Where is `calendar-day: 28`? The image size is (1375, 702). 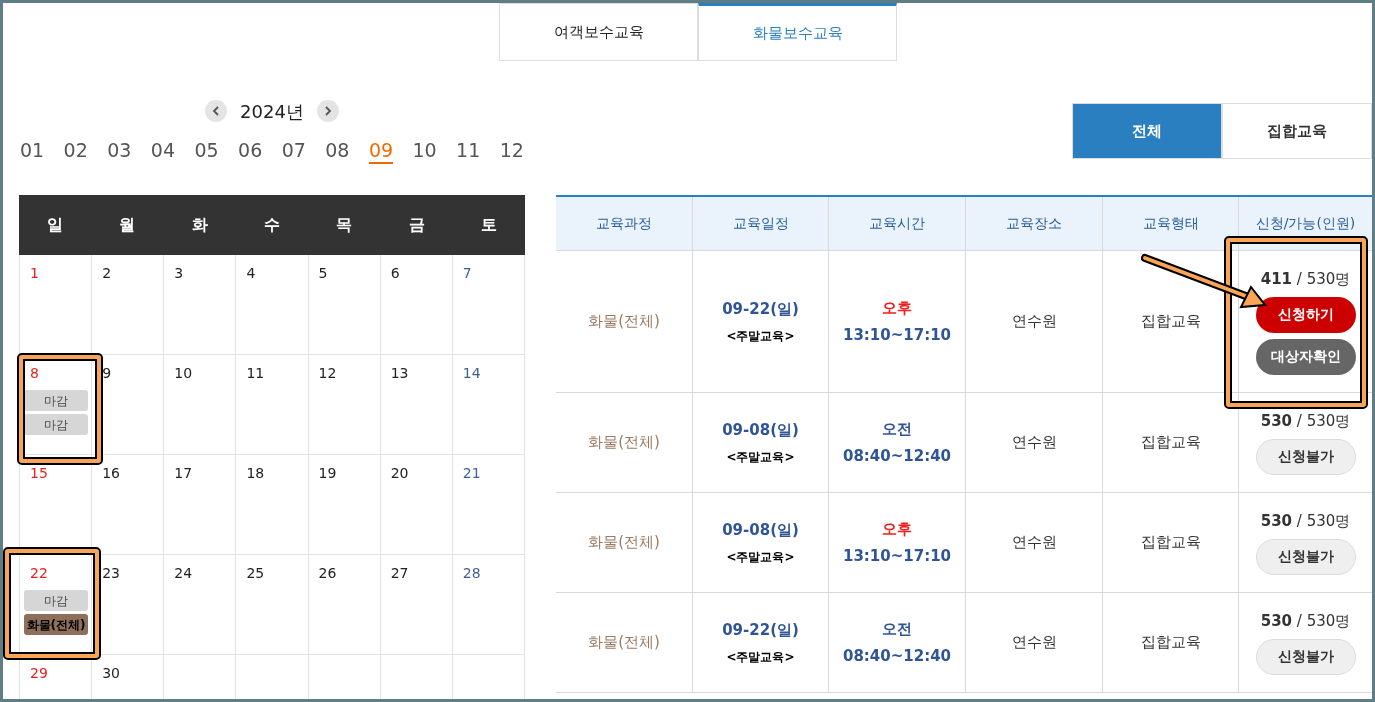 calendar-day: 28 is located at coordinates (488, 573).